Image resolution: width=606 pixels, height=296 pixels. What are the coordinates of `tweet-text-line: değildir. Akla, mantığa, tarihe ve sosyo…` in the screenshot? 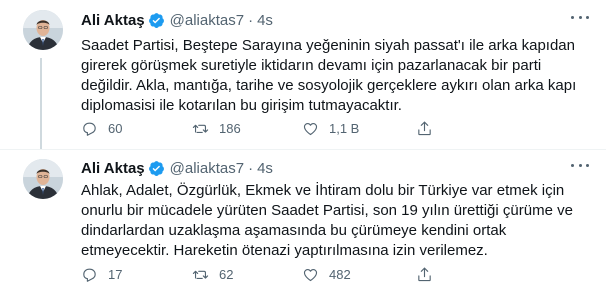 It's located at (329, 85).